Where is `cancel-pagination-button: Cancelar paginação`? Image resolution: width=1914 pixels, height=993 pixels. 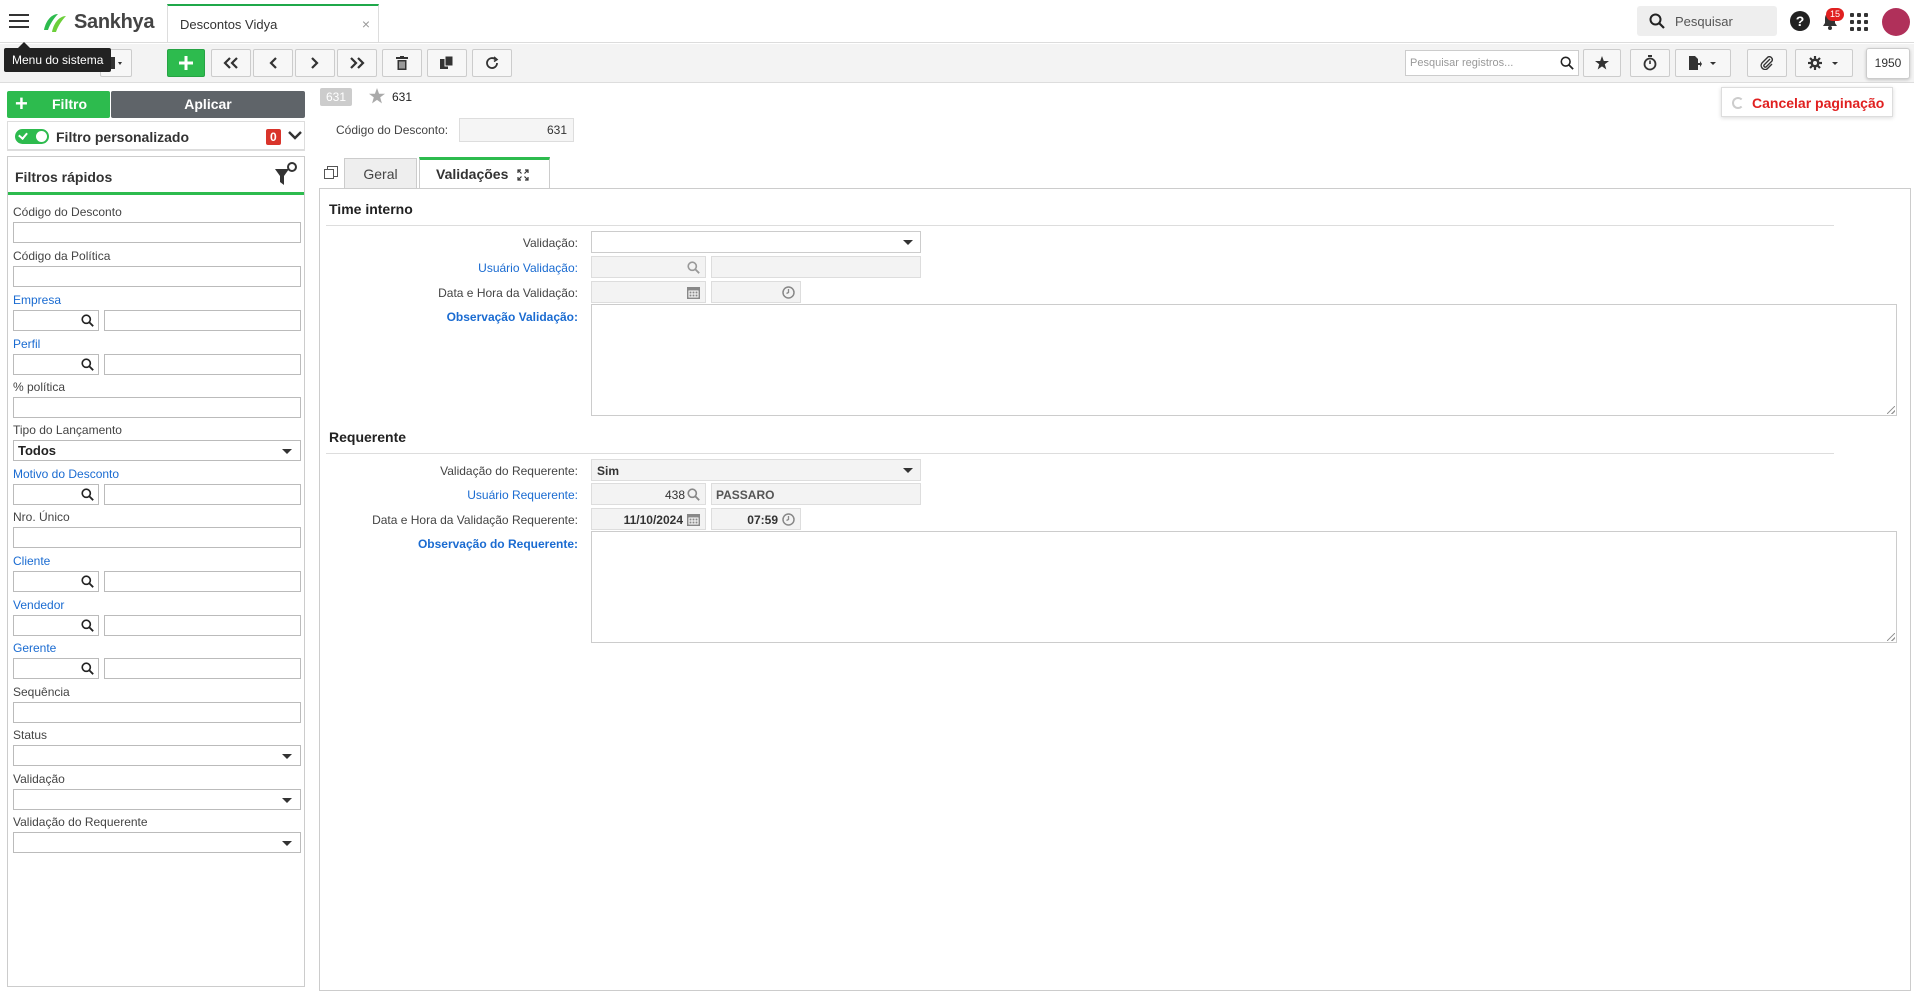
cancel-pagination-button: Cancelar paginação is located at coordinates (1807, 102).